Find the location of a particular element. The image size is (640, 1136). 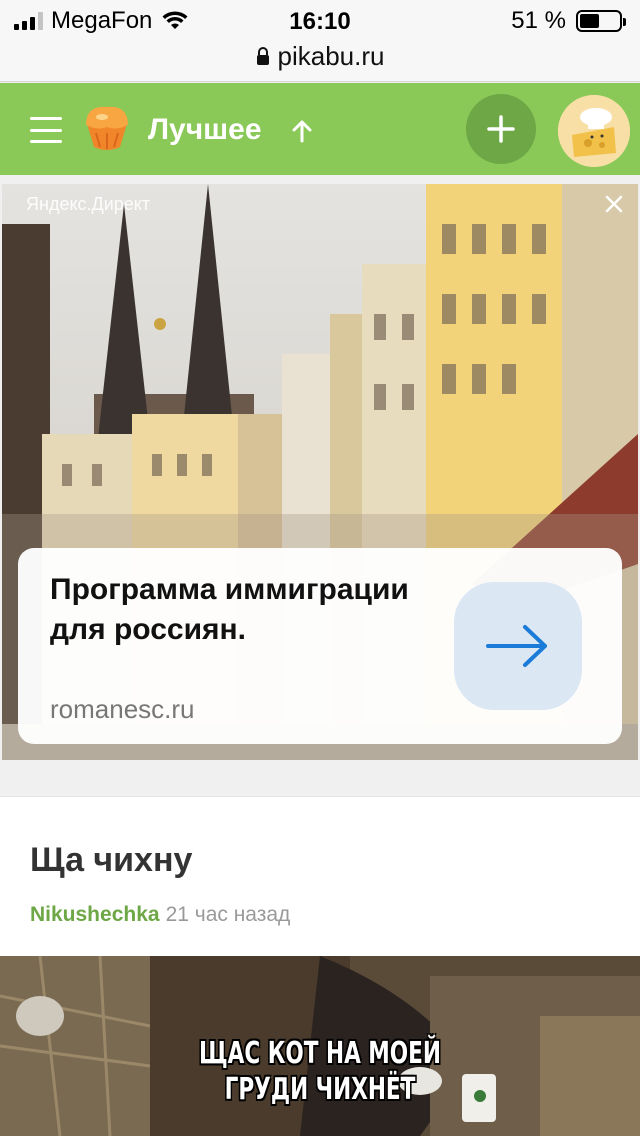

address-bar: pikabu.ru is located at coordinates (320, 56).